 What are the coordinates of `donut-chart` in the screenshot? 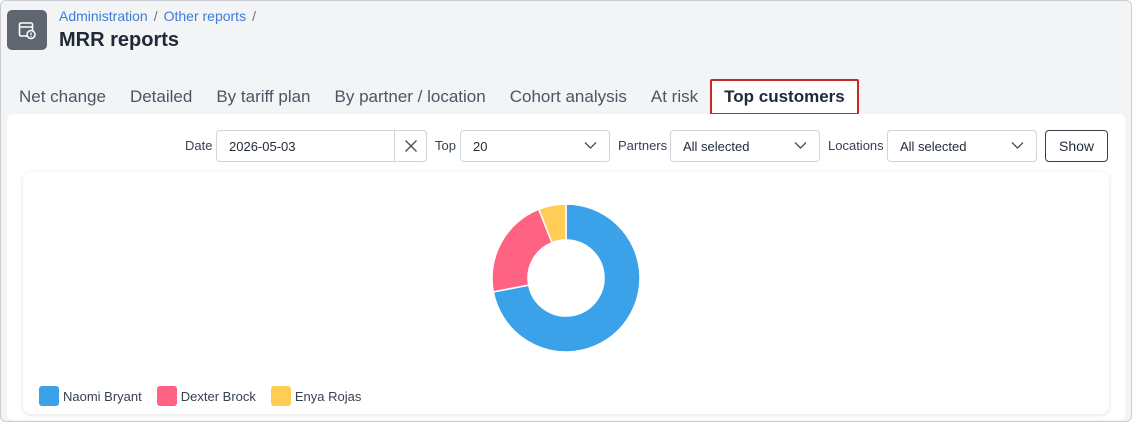 It's located at (566, 278).